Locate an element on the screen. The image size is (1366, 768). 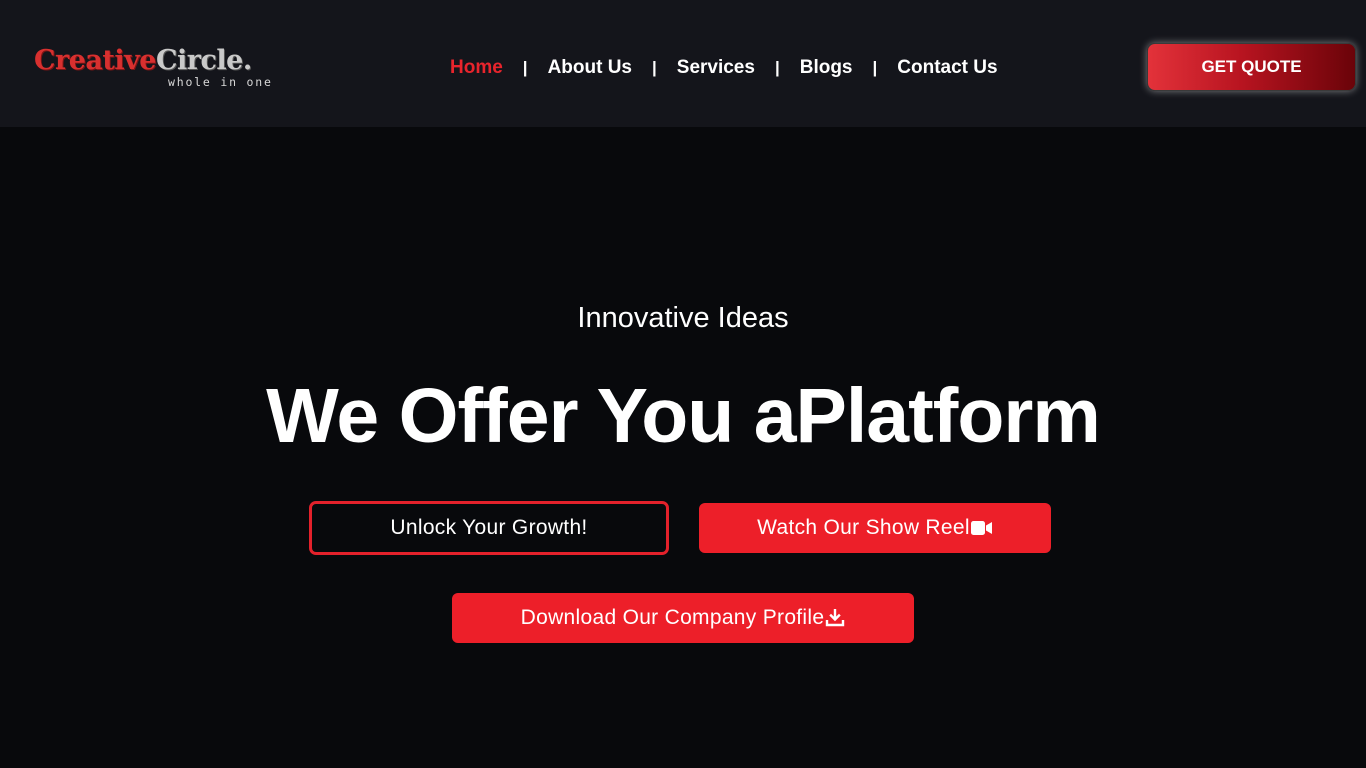
get-quote-button: GET QUOTE is located at coordinates (1251, 67).